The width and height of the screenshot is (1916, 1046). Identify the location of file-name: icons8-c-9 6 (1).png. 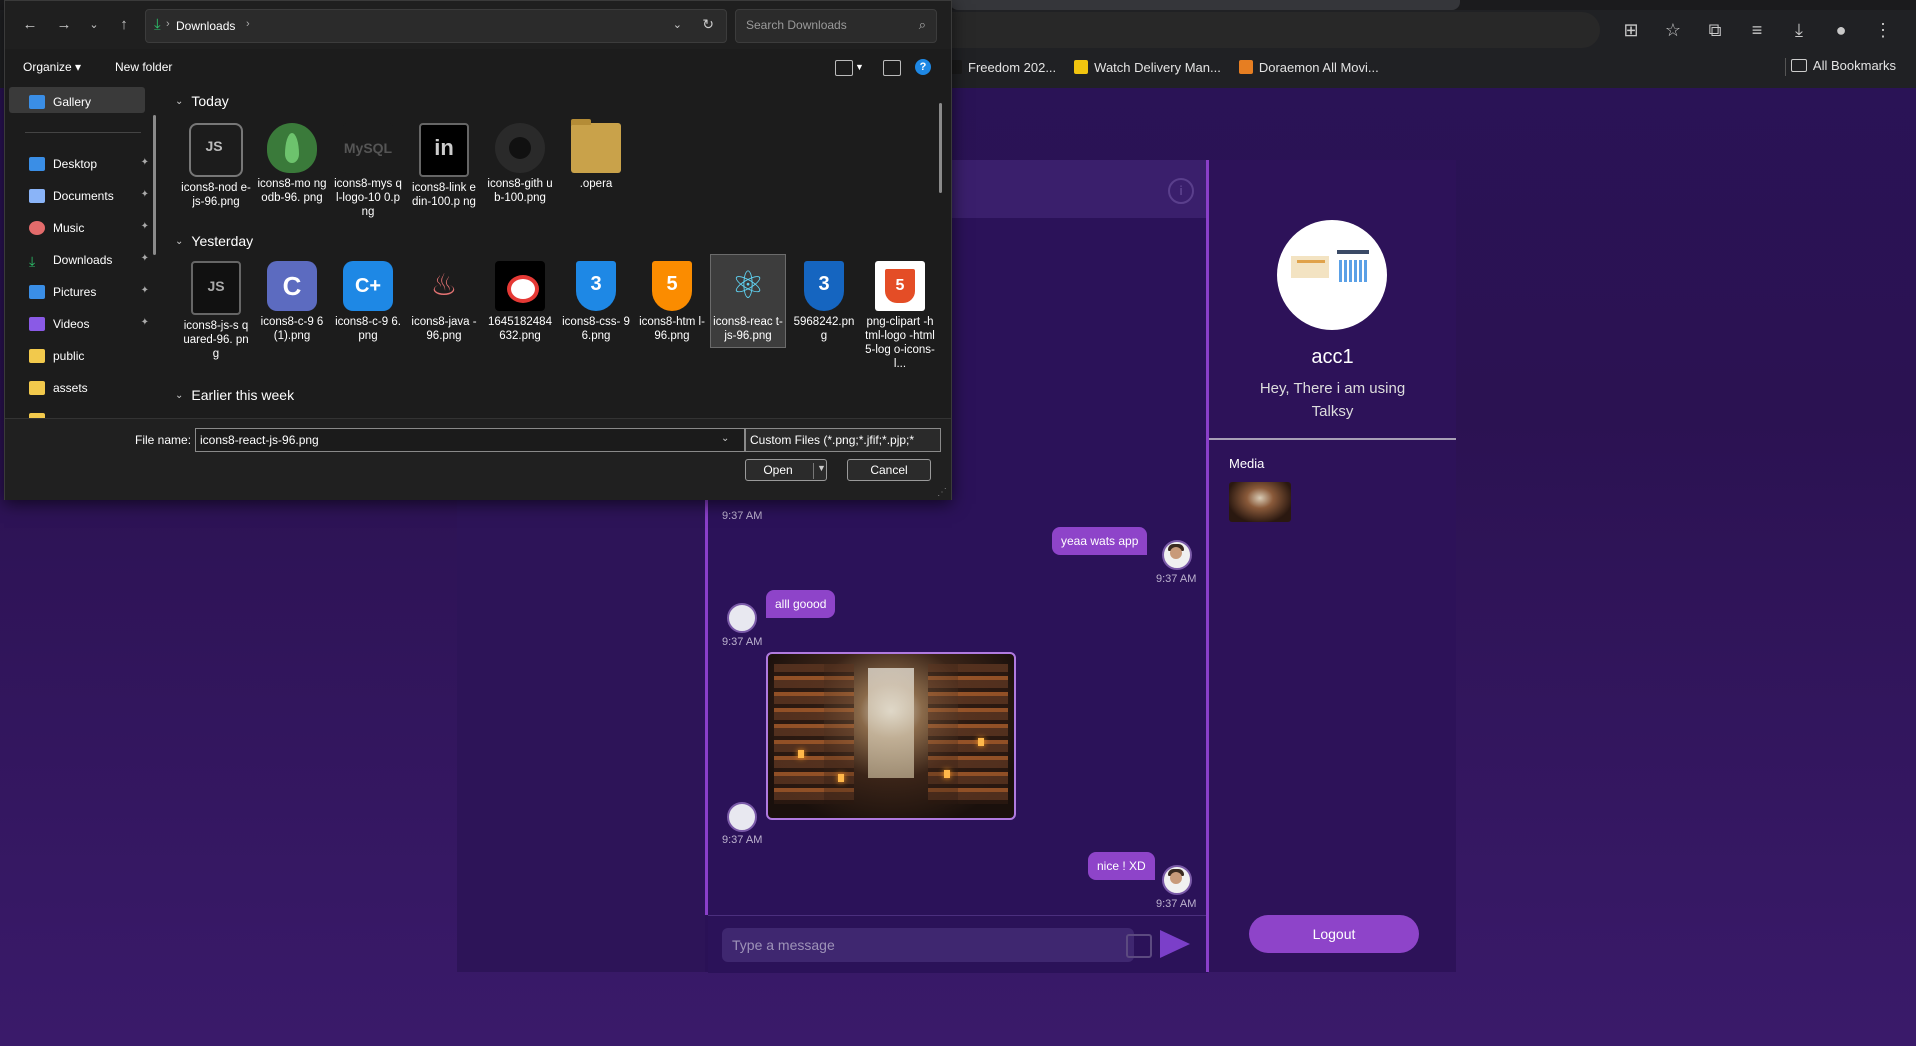
(292, 329).